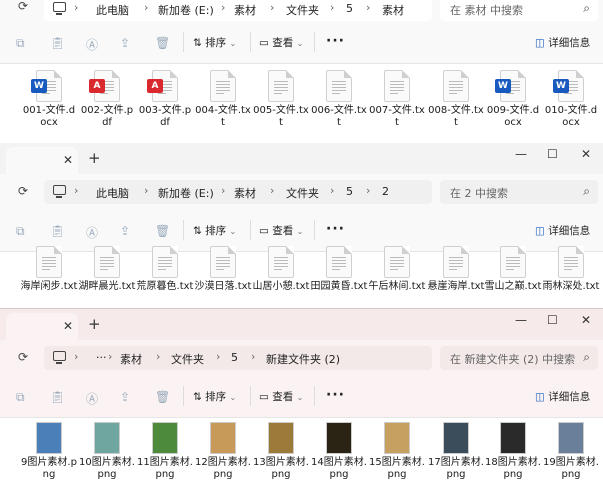 The height and width of the screenshot is (488, 603). I want to click on file-item: 悬崖海岸.txt, so click(456, 269).